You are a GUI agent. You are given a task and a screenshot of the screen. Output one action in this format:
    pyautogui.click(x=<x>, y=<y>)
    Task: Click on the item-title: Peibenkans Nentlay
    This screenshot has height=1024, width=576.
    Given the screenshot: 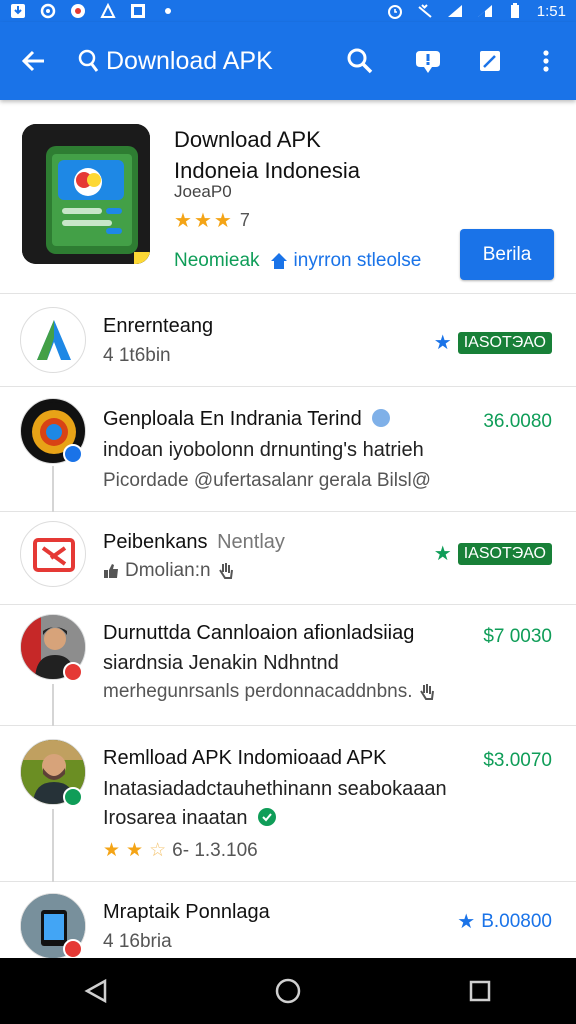 What is the action you would take?
    pyautogui.click(x=194, y=542)
    